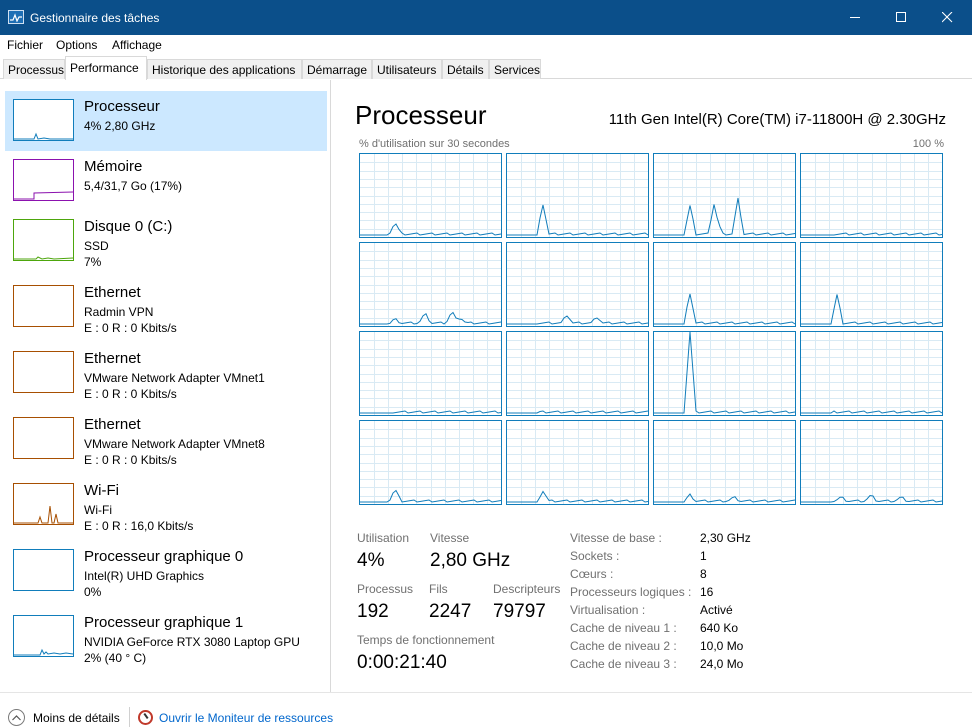  Describe the element at coordinates (101, 490) in the screenshot. I see `resource-title: Wi-Fi` at that location.